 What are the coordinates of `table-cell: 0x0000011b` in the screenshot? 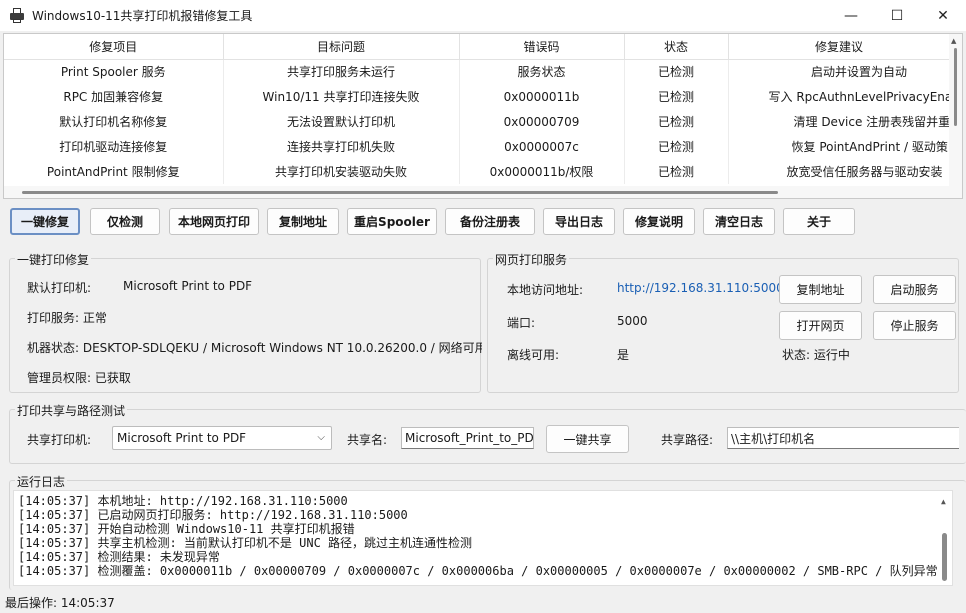 It's located at (542, 96).